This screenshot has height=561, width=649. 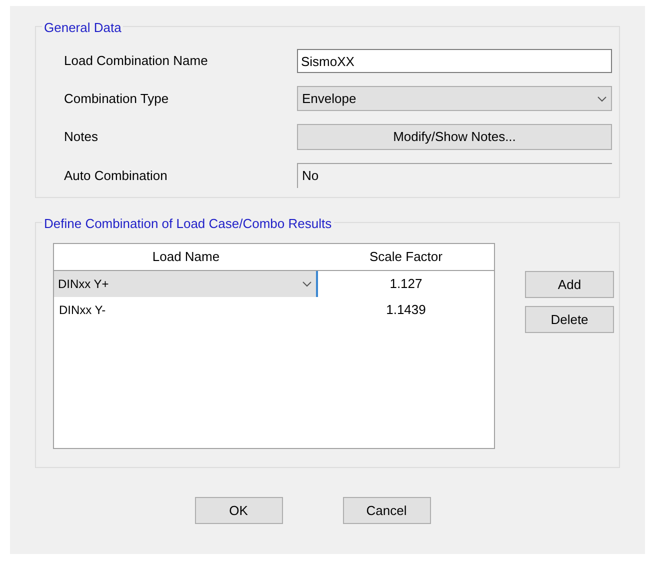 I want to click on delete-button: Delete, so click(x=569, y=319).